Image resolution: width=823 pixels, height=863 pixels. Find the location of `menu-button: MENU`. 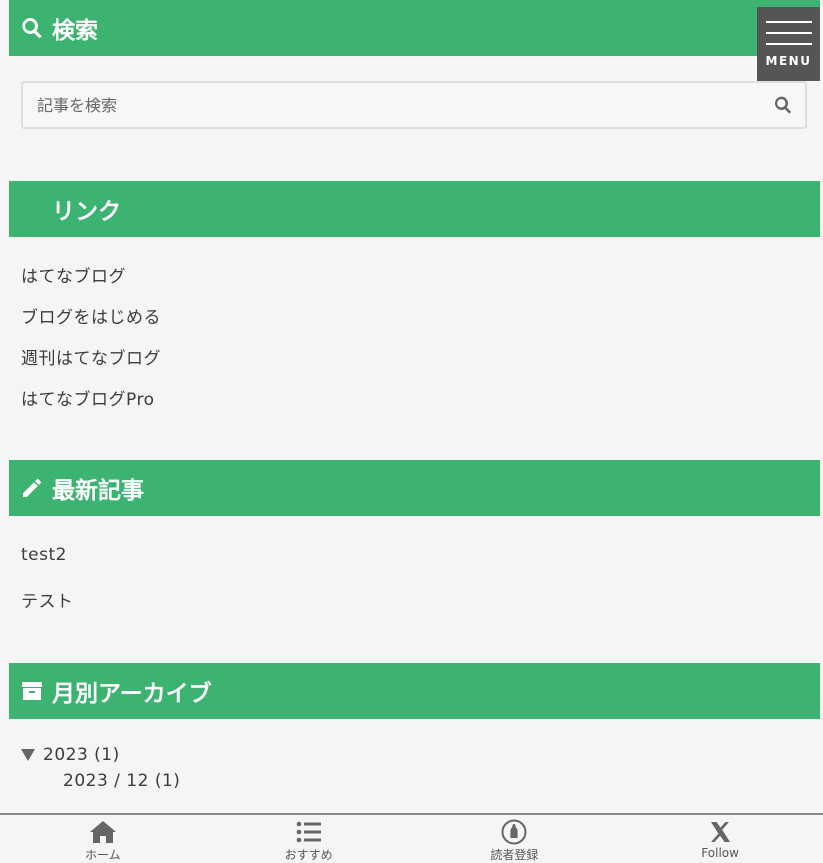

menu-button: MENU is located at coordinates (788, 44).